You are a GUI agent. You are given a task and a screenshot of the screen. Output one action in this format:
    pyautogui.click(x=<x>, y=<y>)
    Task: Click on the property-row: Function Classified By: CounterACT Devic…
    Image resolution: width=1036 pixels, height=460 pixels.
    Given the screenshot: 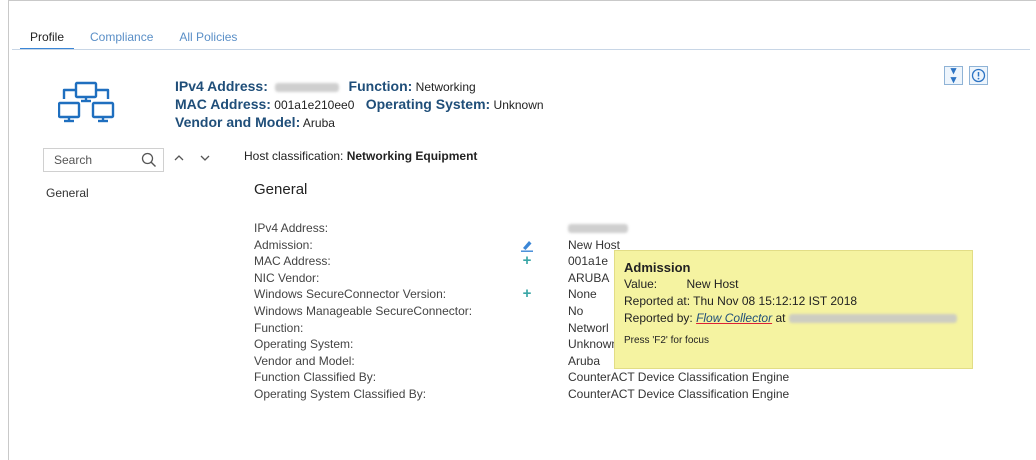 What is the action you would take?
    pyautogui.click(x=544, y=377)
    